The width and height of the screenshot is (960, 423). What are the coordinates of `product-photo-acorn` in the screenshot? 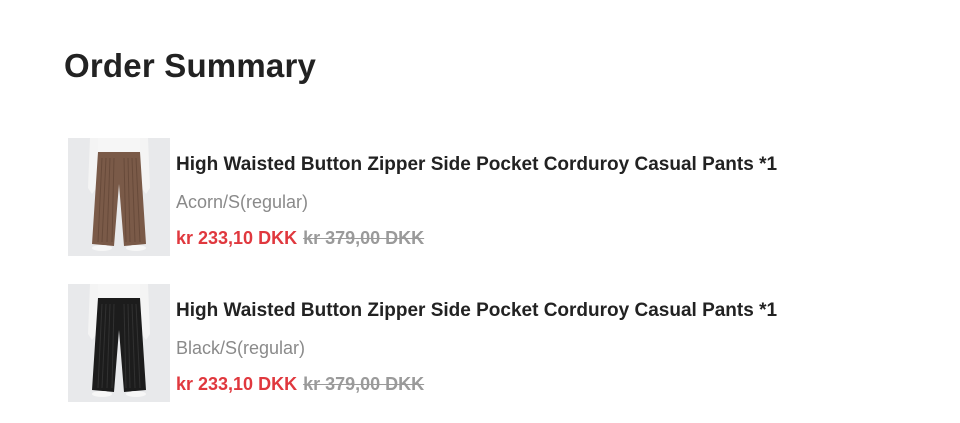 It's located at (119, 197).